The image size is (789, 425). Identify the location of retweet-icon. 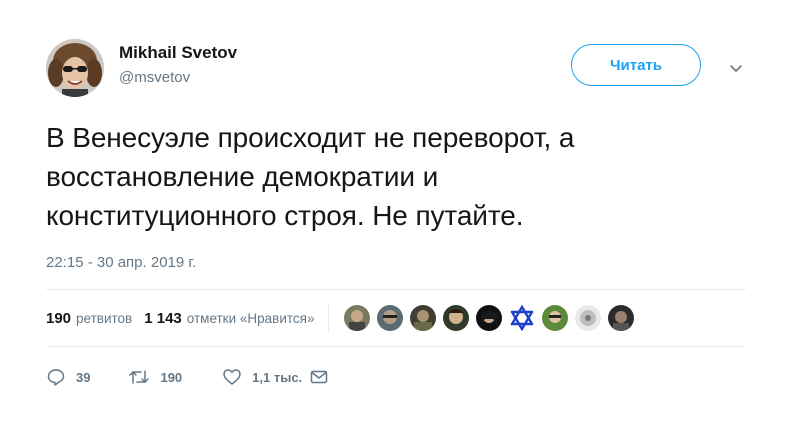
(139, 377).